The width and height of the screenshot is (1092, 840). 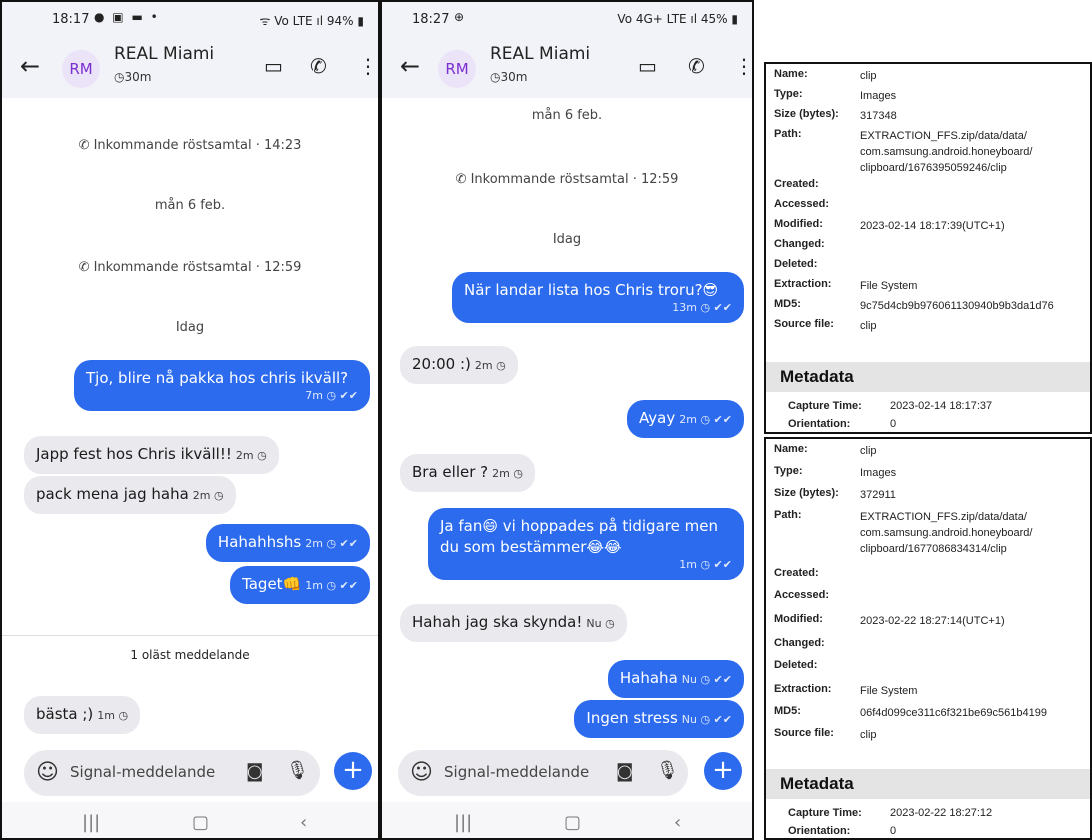 I want to click on notification-icons: ● ▣ ▬ •, so click(x=127, y=17).